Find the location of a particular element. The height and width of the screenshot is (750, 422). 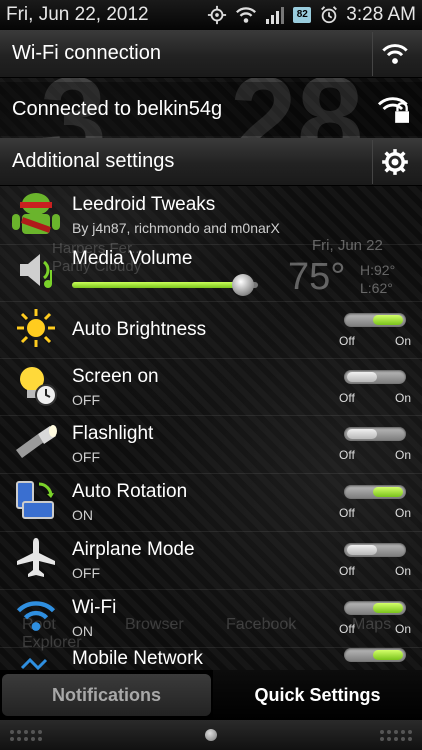

wifi-connection-header: Wi-Fi connection is located at coordinates (211, 54).